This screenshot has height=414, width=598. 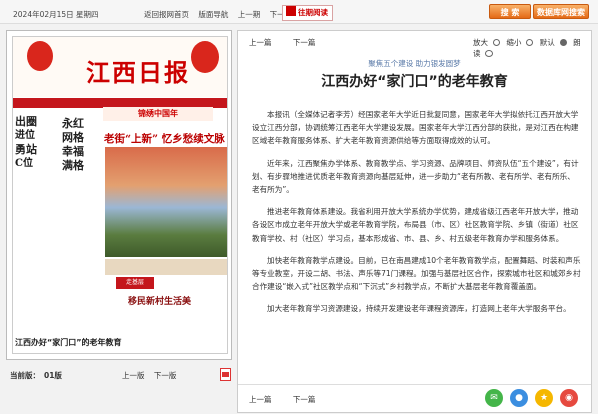 What do you see at coordinates (494, 398) in the screenshot?
I see `wechat-icon: ✉` at bounding box center [494, 398].